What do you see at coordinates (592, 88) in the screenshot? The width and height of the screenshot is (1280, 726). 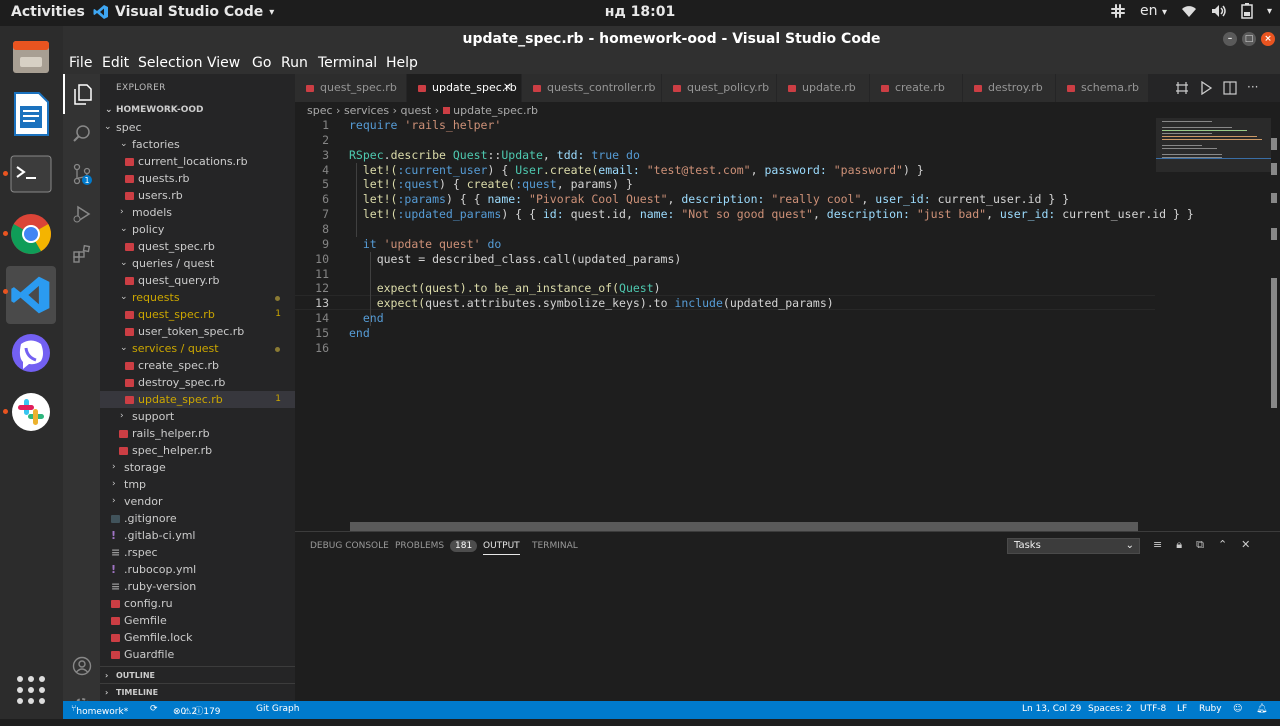 I see `editor-tab: quests_controller.rb` at bounding box center [592, 88].